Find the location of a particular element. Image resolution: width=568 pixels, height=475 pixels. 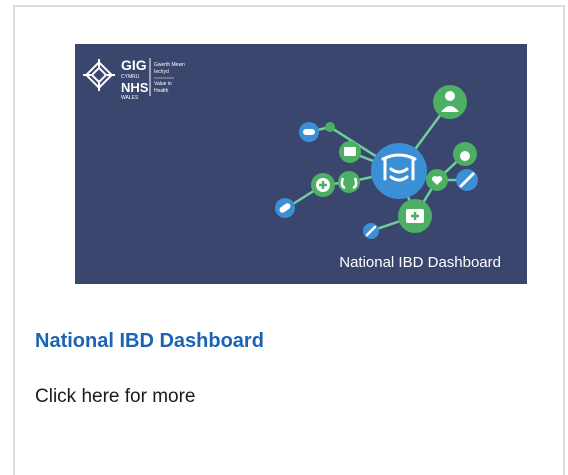

doctor-icon is located at coordinates (450, 102).